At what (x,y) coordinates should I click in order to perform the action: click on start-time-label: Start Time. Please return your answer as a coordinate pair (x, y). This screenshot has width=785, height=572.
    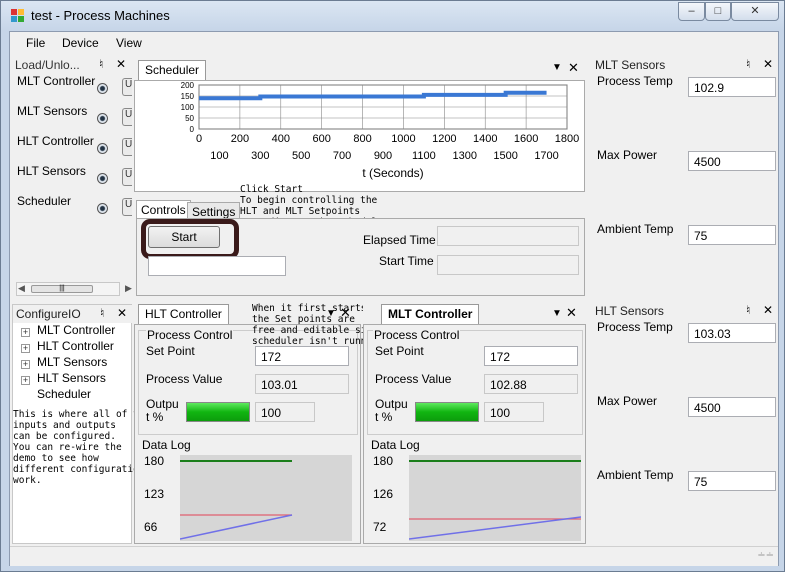
    Looking at the image, I should click on (406, 261).